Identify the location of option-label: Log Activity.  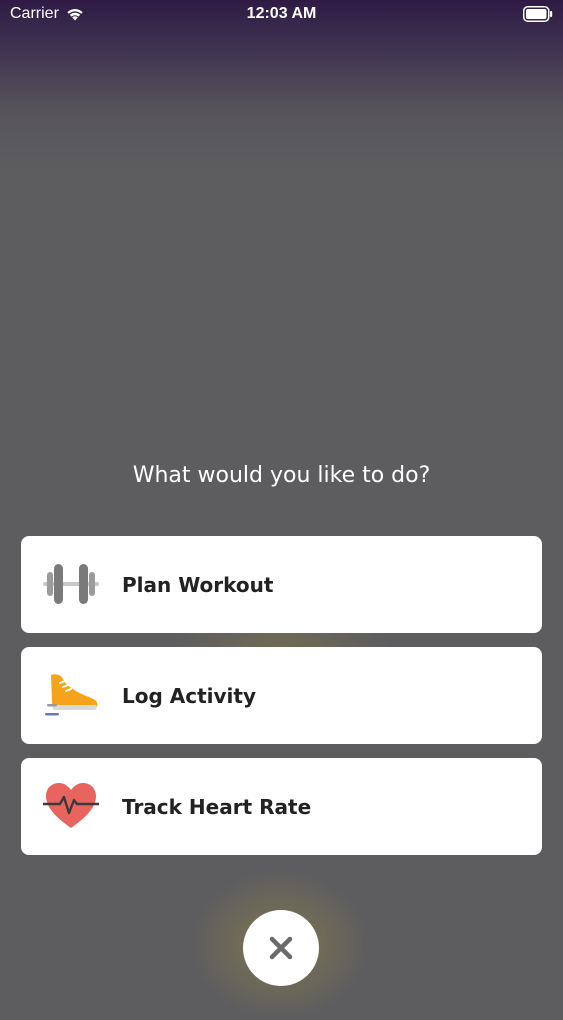
(189, 695).